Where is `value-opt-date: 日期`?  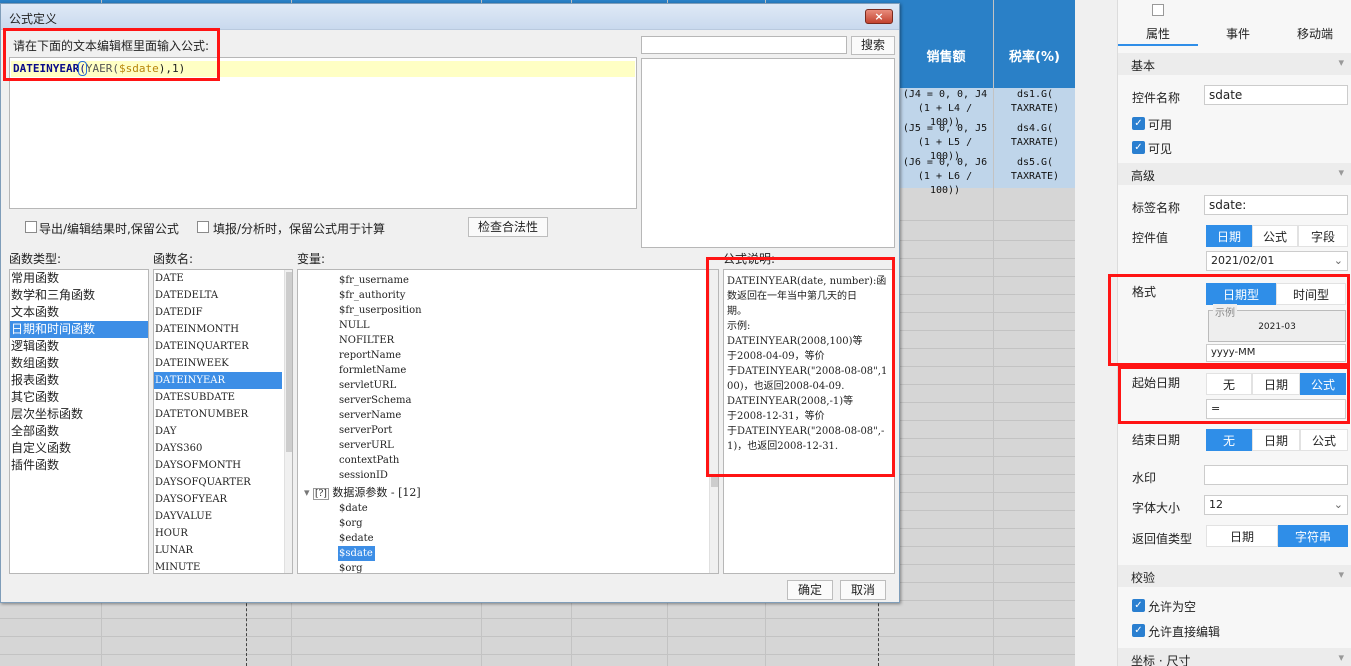
value-opt-date: 日期 is located at coordinates (1229, 236).